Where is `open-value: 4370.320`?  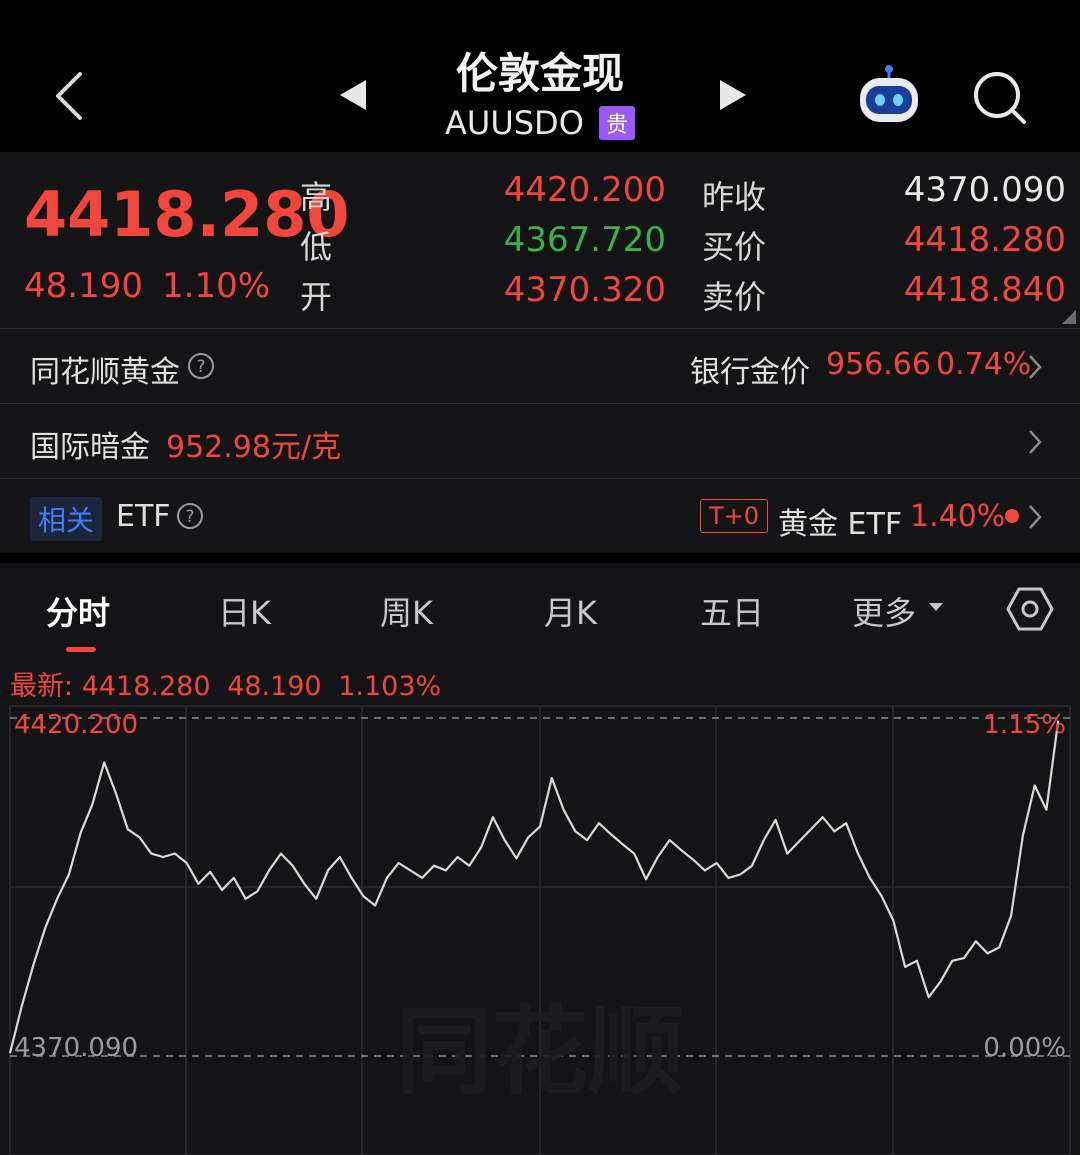
open-value: 4370.320 is located at coordinates (584, 290).